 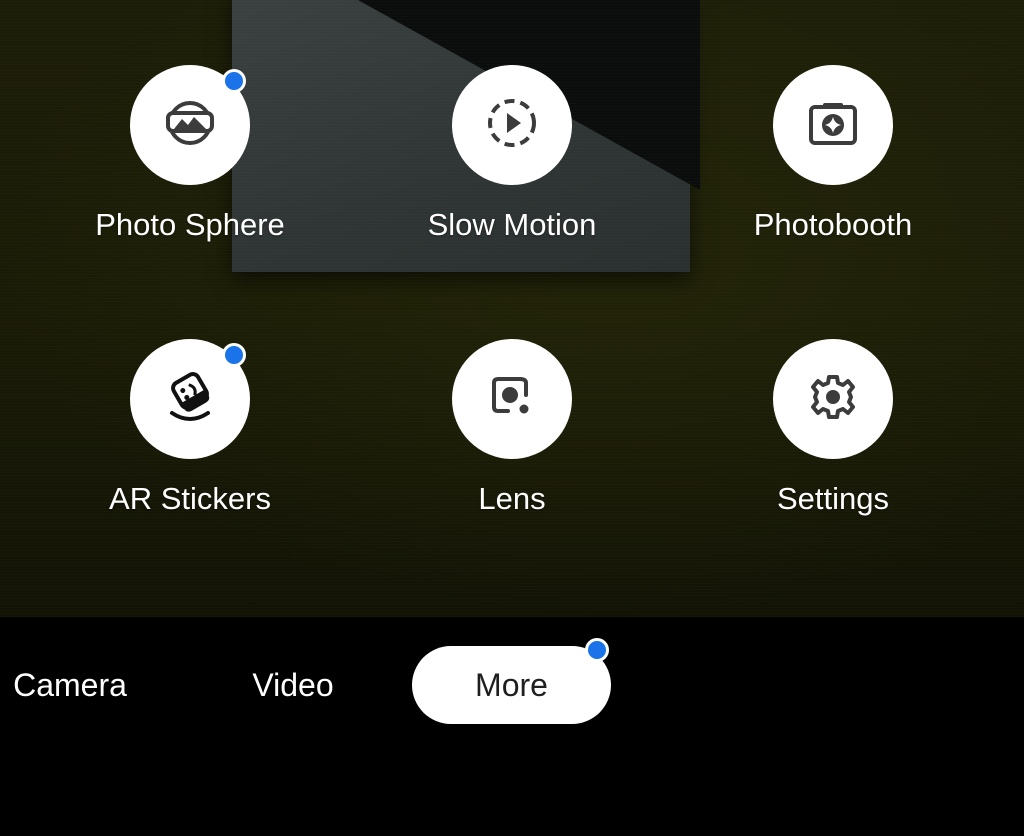 I want to click on settings-icon, so click(x=833, y=399).